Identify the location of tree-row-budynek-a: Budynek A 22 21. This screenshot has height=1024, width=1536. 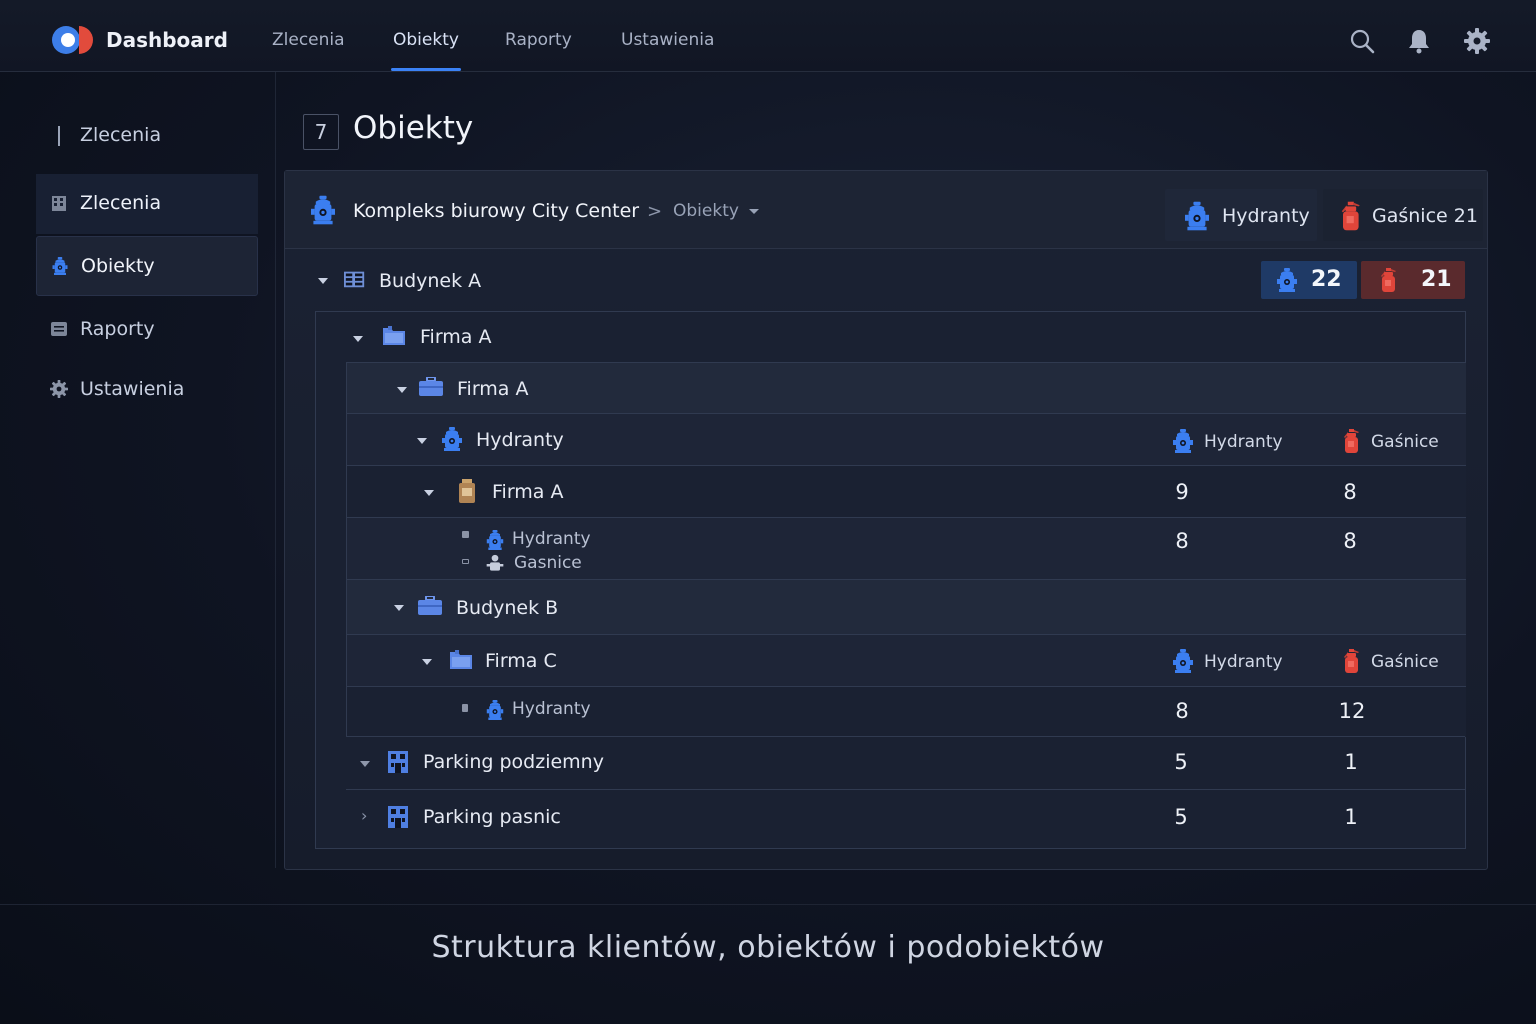
(886, 280).